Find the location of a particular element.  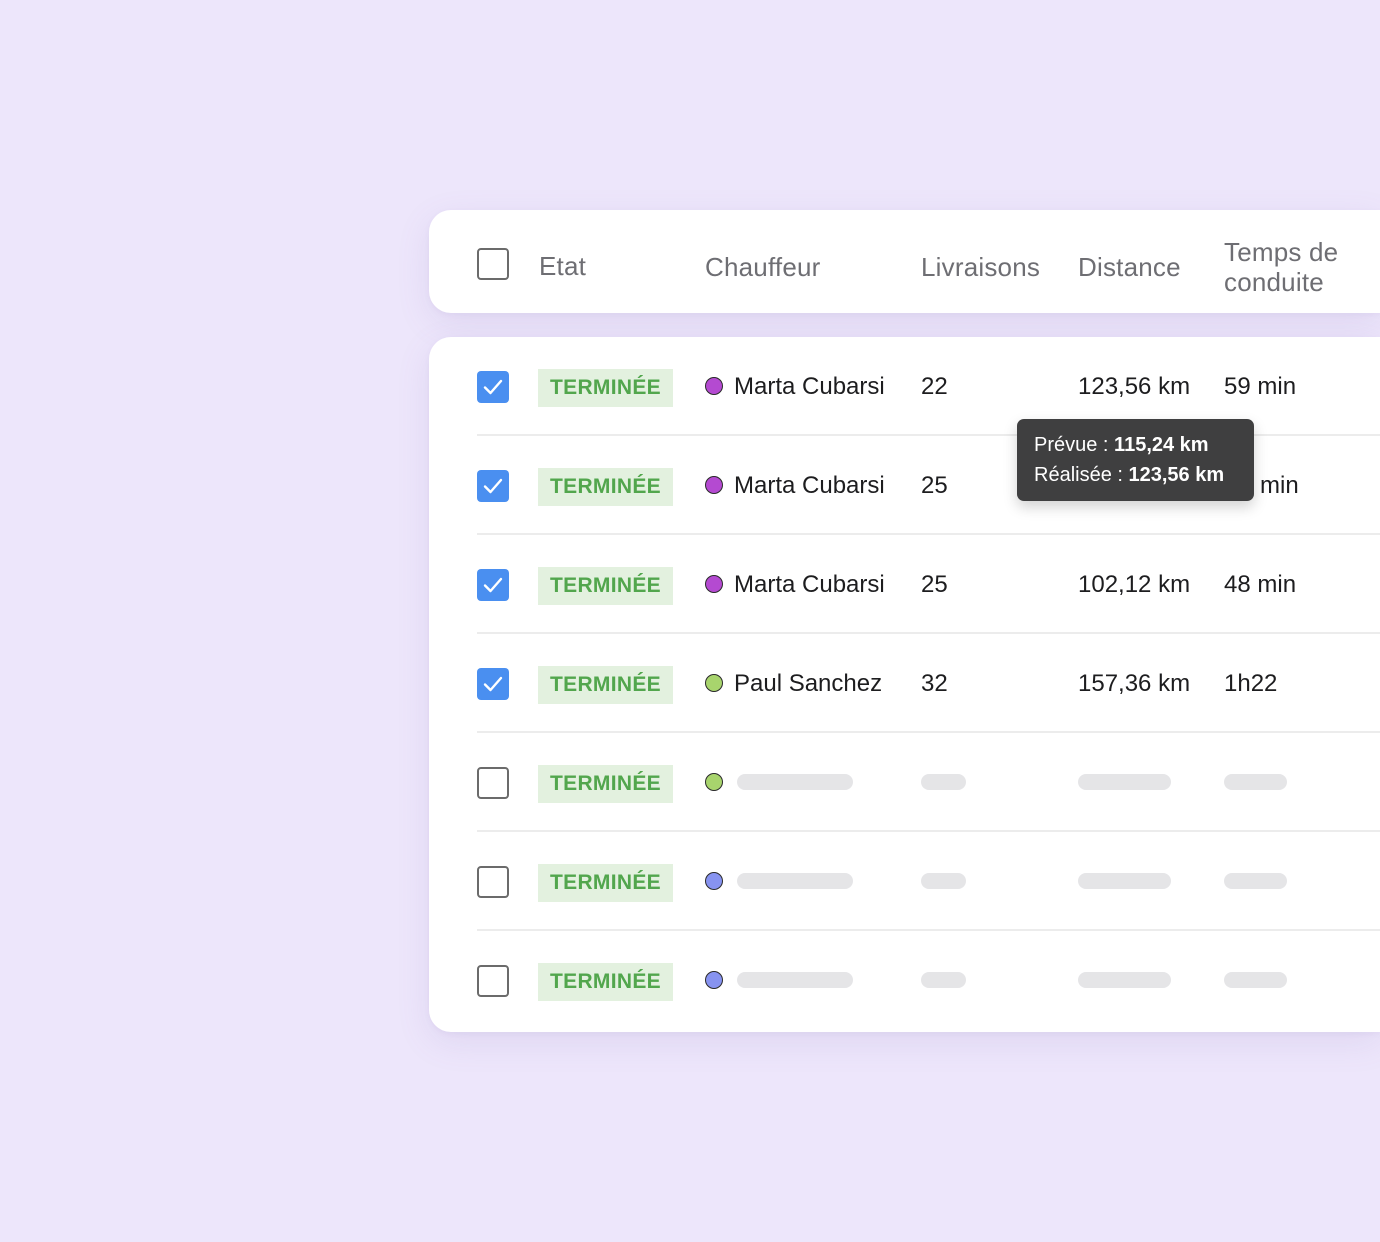

tooltip-actual-label: Réalisée : is located at coordinates (1081, 475).